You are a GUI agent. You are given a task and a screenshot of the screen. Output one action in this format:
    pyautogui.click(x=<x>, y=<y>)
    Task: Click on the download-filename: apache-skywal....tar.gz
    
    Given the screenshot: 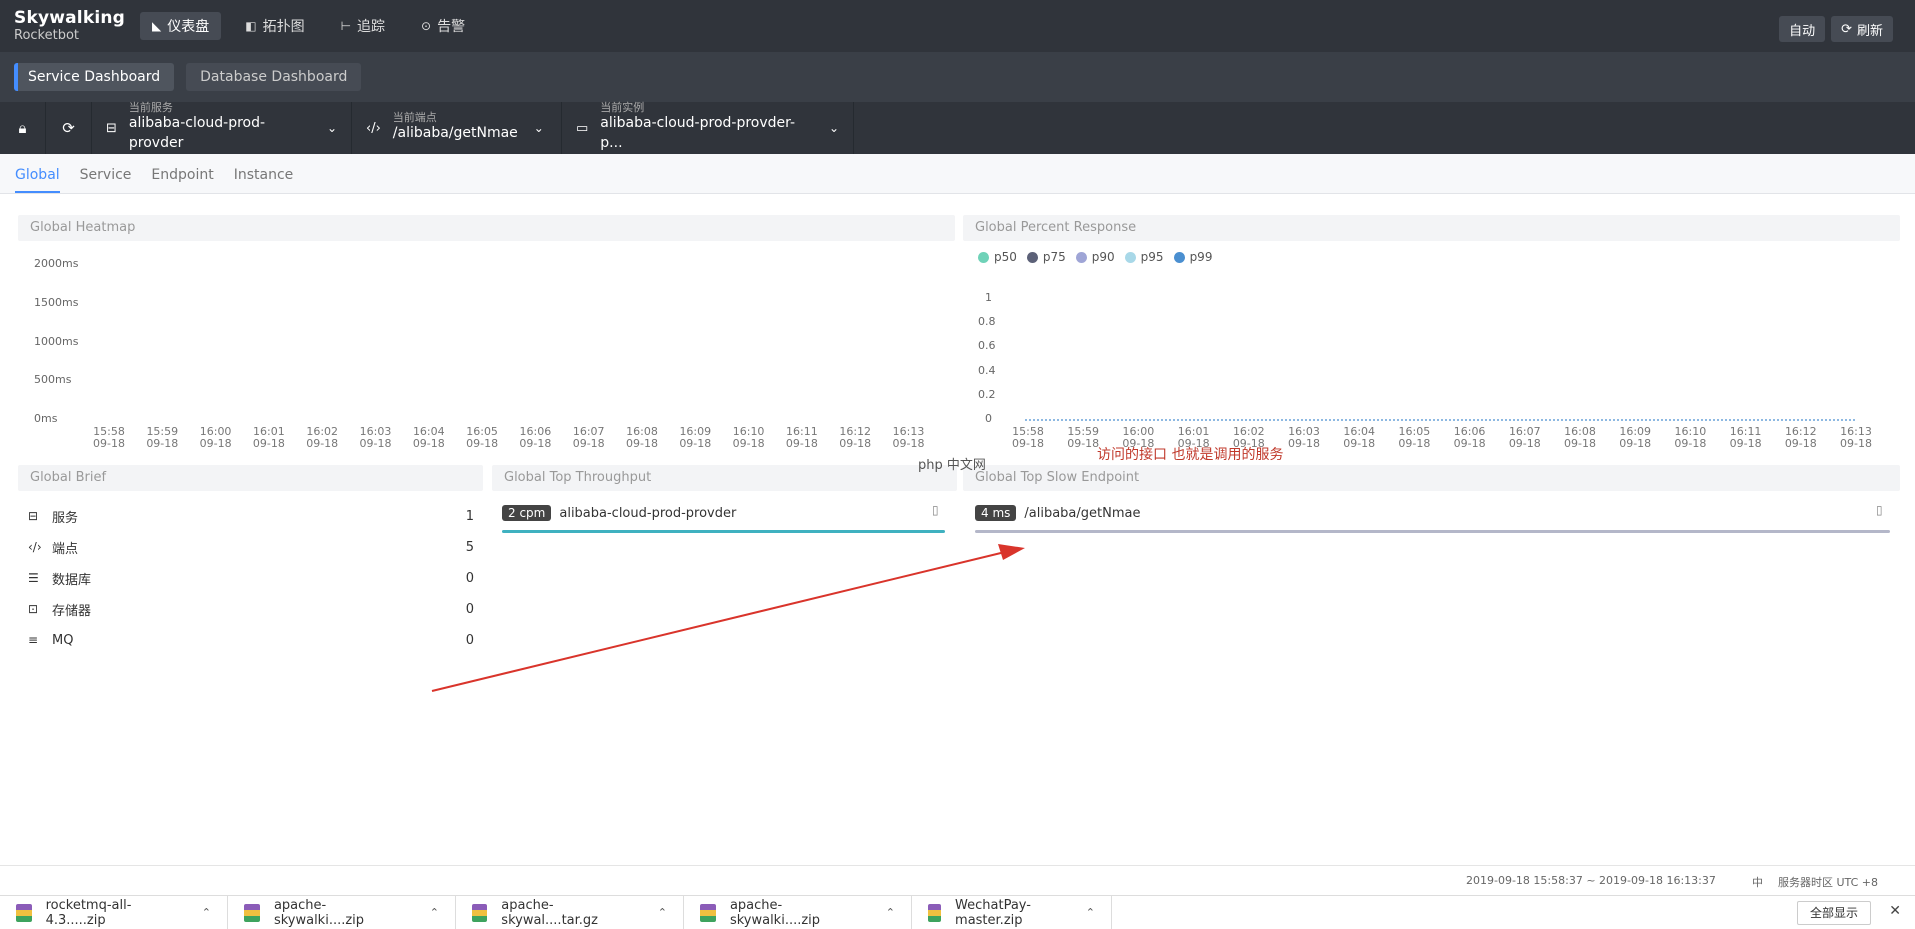 What is the action you would take?
    pyautogui.click(x=549, y=912)
    